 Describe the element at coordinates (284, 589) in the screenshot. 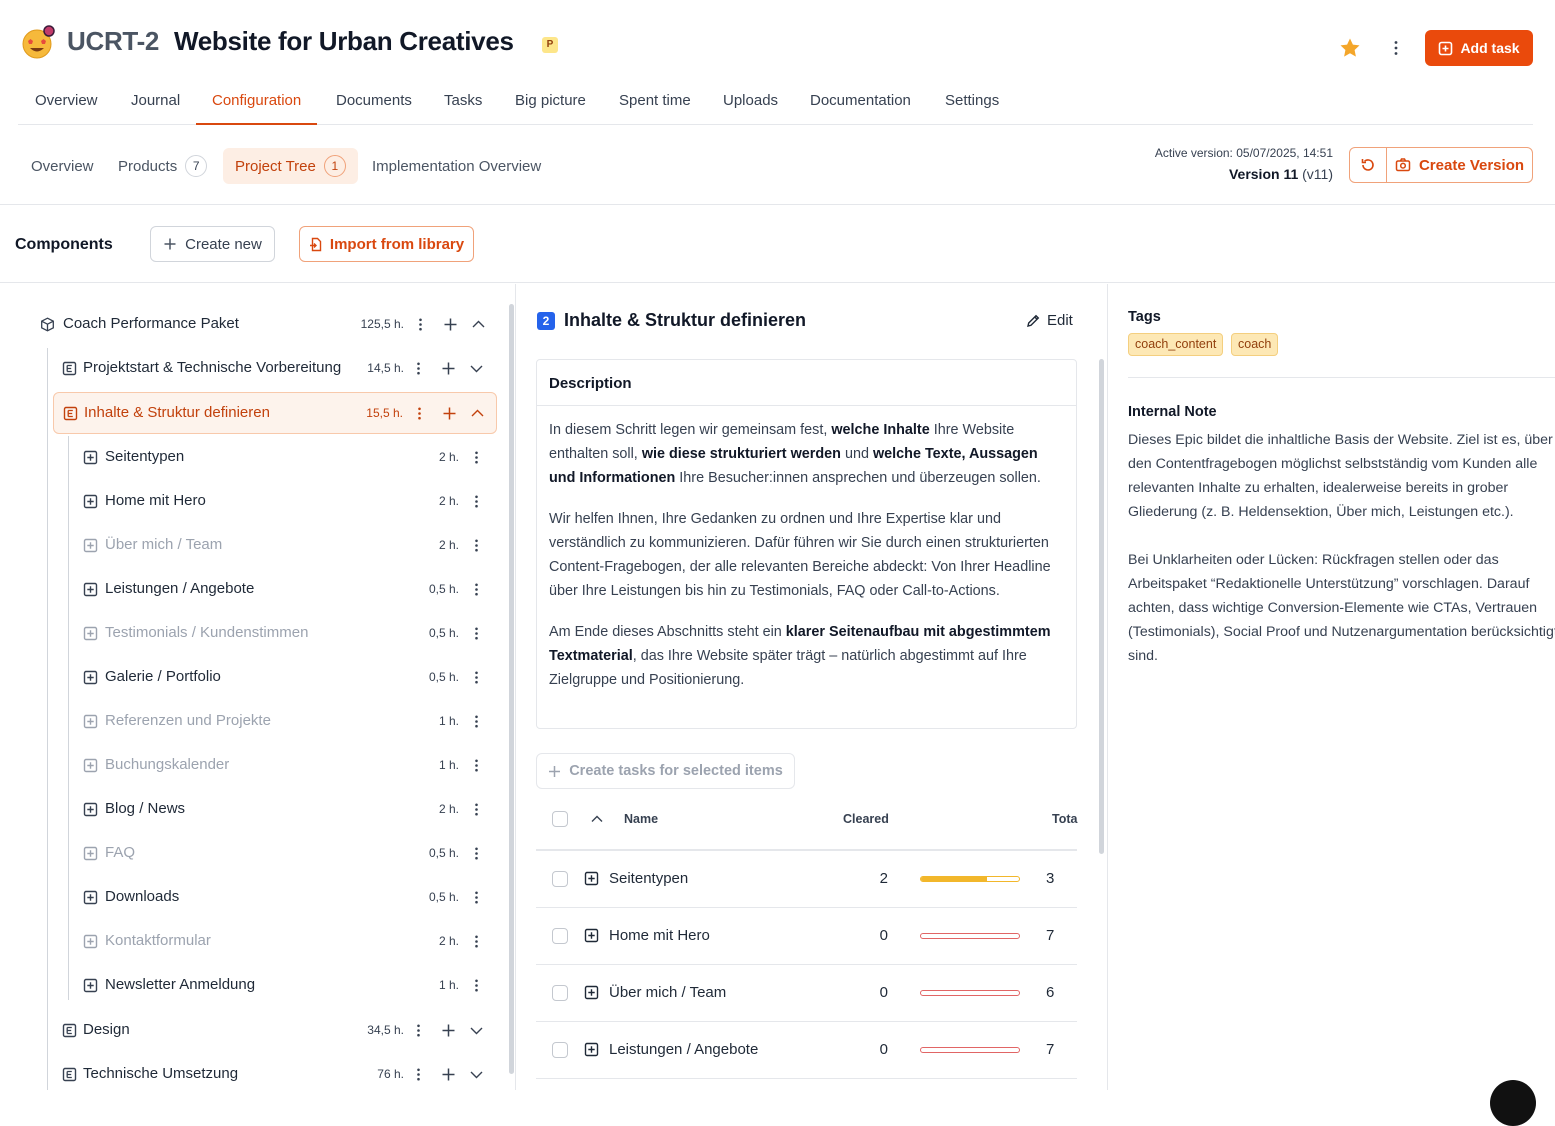

I see `tree-item: Leistungen / Angebote 0,5 h.` at that location.